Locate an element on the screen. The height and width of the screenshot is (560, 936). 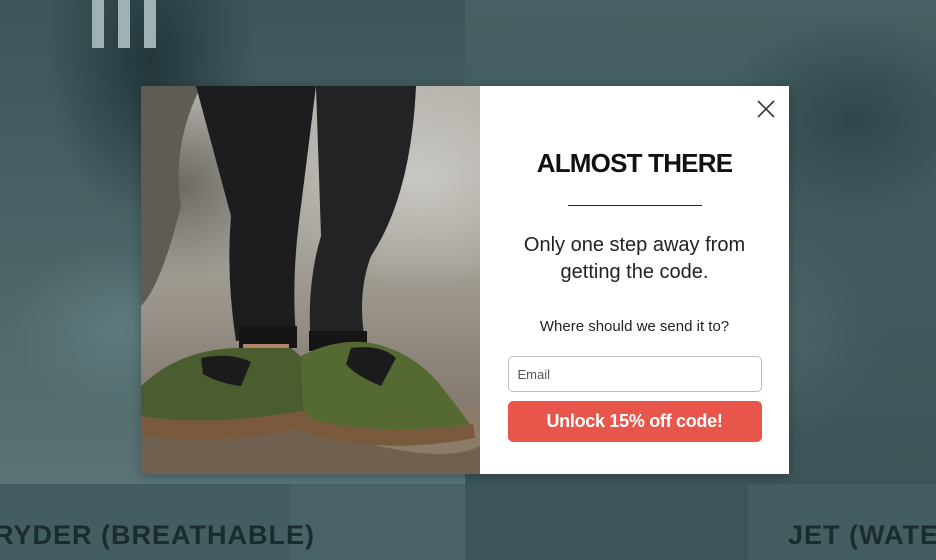
close-icon is located at coordinates (766, 109).